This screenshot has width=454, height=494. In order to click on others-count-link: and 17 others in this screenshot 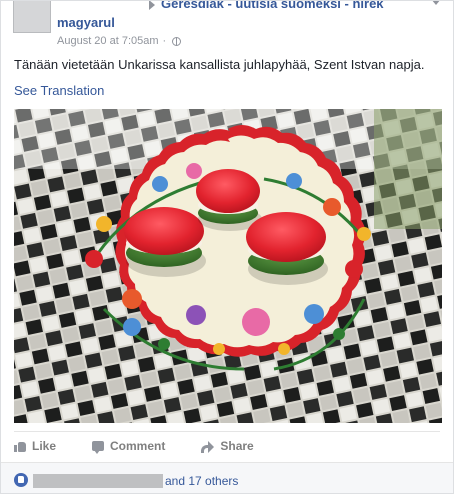, I will do `click(201, 481)`.